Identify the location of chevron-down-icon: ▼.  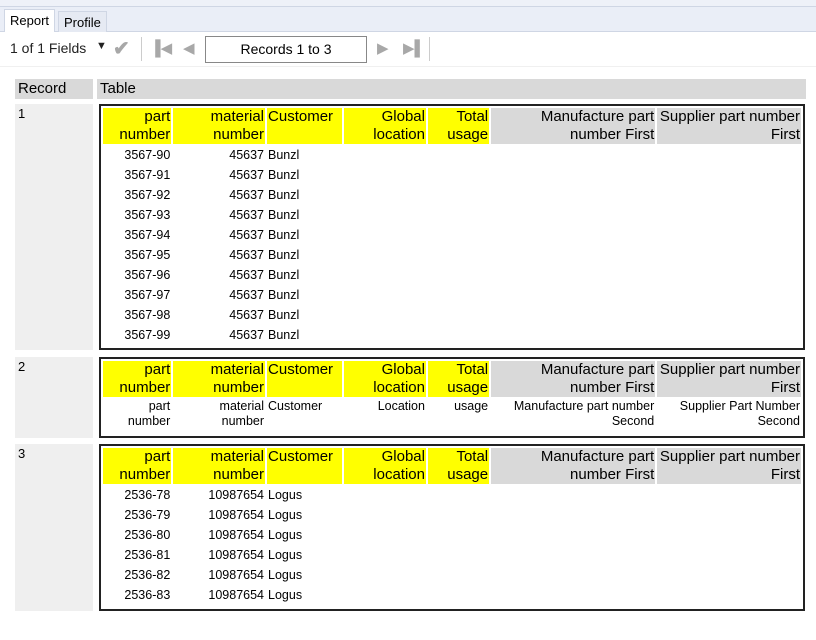
(101, 46).